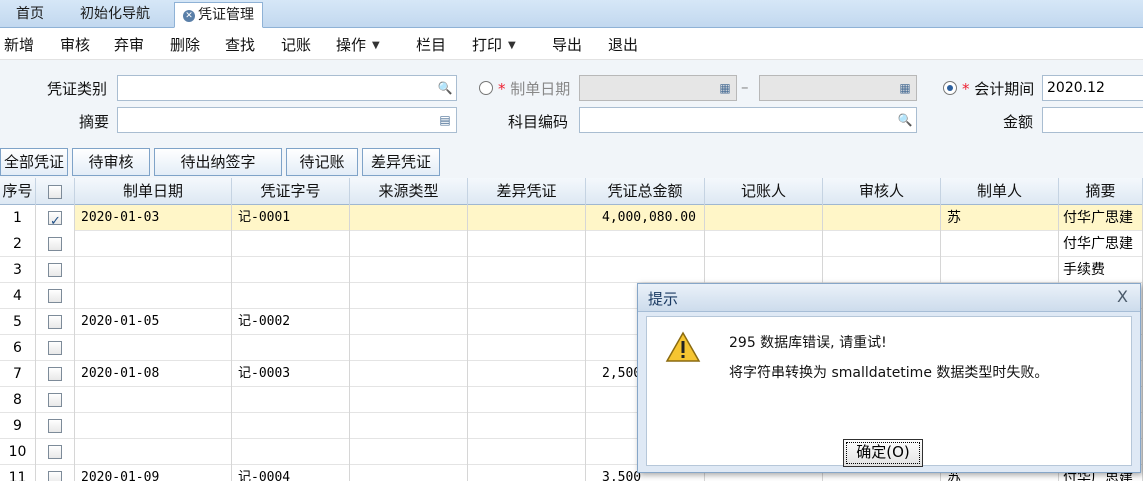 Image resolution: width=1143 pixels, height=481 pixels. What do you see at coordinates (1092, 120) in the screenshot?
I see `amount-field` at bounding box center [1092, 120].